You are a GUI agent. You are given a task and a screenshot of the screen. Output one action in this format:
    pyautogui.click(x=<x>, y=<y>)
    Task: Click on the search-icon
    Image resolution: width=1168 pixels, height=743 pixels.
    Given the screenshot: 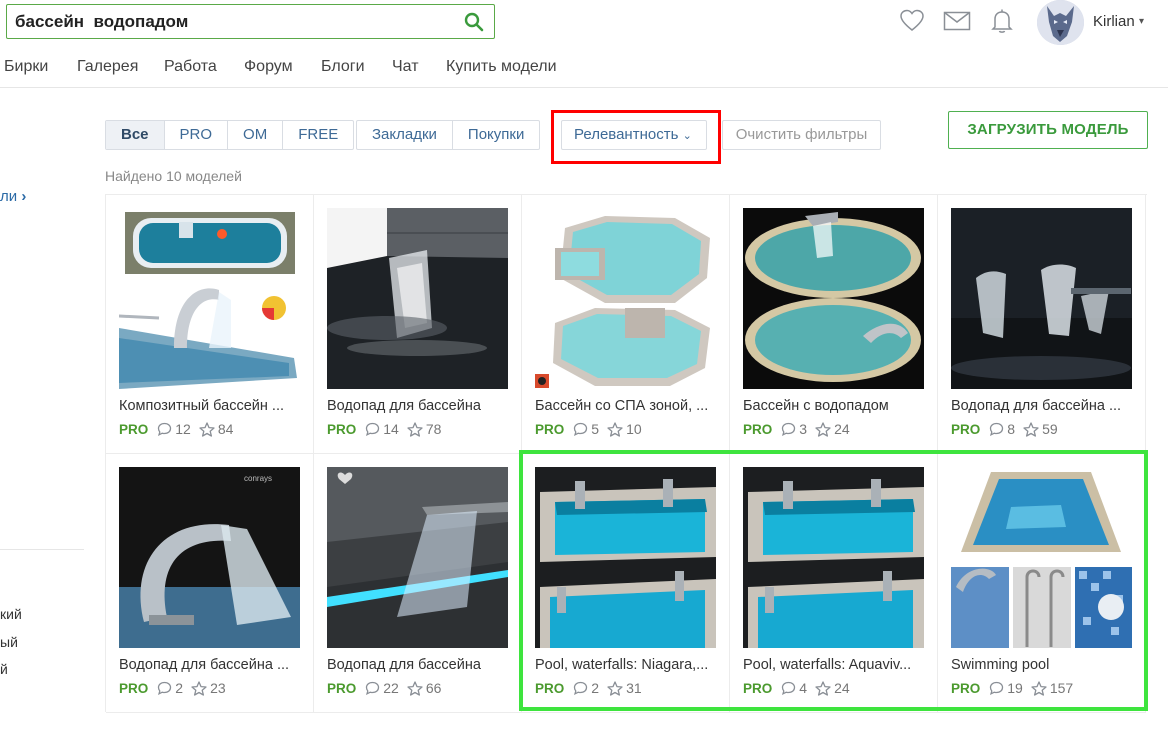 What is the action you would take?
    pyautogui.click(x=474, y=22)
    